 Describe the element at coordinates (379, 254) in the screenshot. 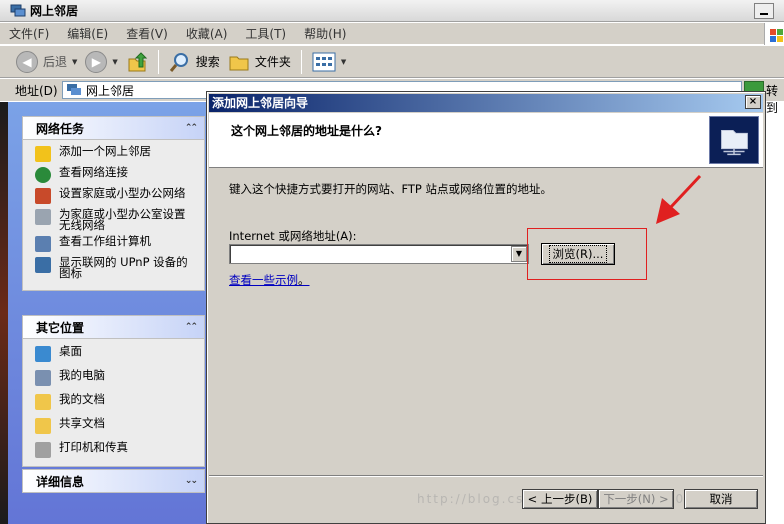

I see `network-address-combobox: ▼` at that location.